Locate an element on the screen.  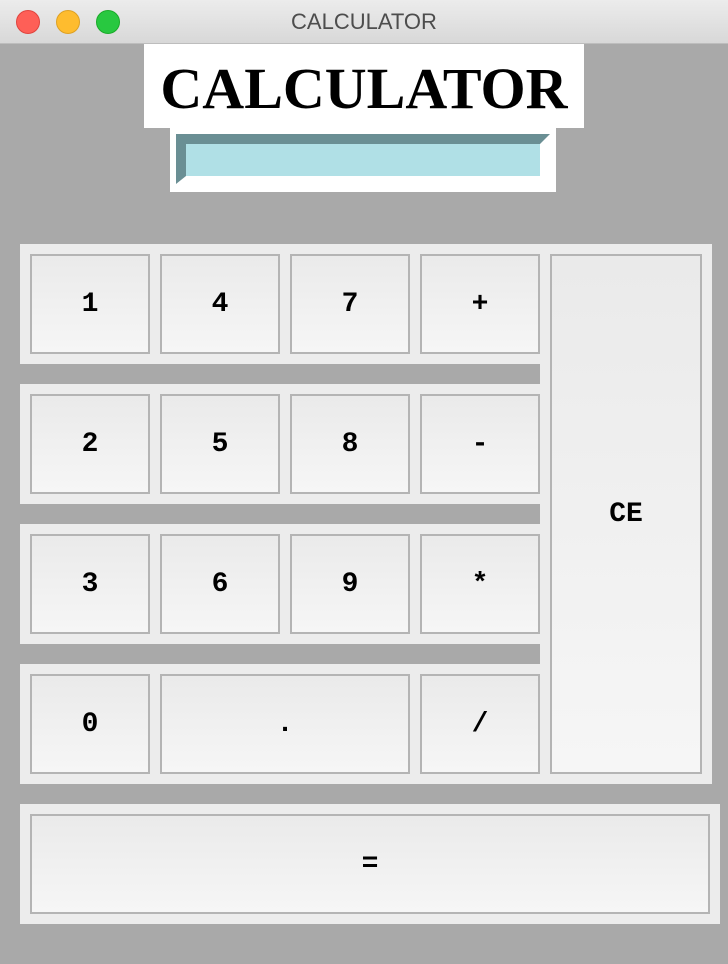
minus-button: - is located at coordinates (480, 444).